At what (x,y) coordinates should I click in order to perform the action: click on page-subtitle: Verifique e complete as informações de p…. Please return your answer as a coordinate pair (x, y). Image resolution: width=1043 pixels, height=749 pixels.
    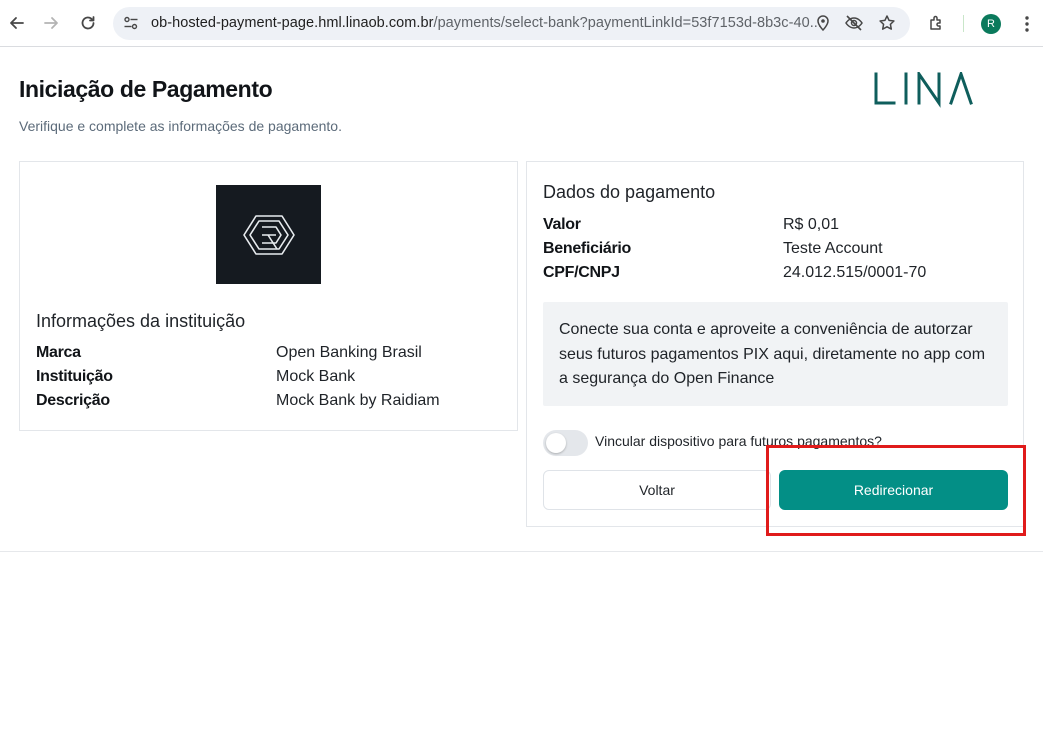
    Looking at the image, I should click on (180, 126).